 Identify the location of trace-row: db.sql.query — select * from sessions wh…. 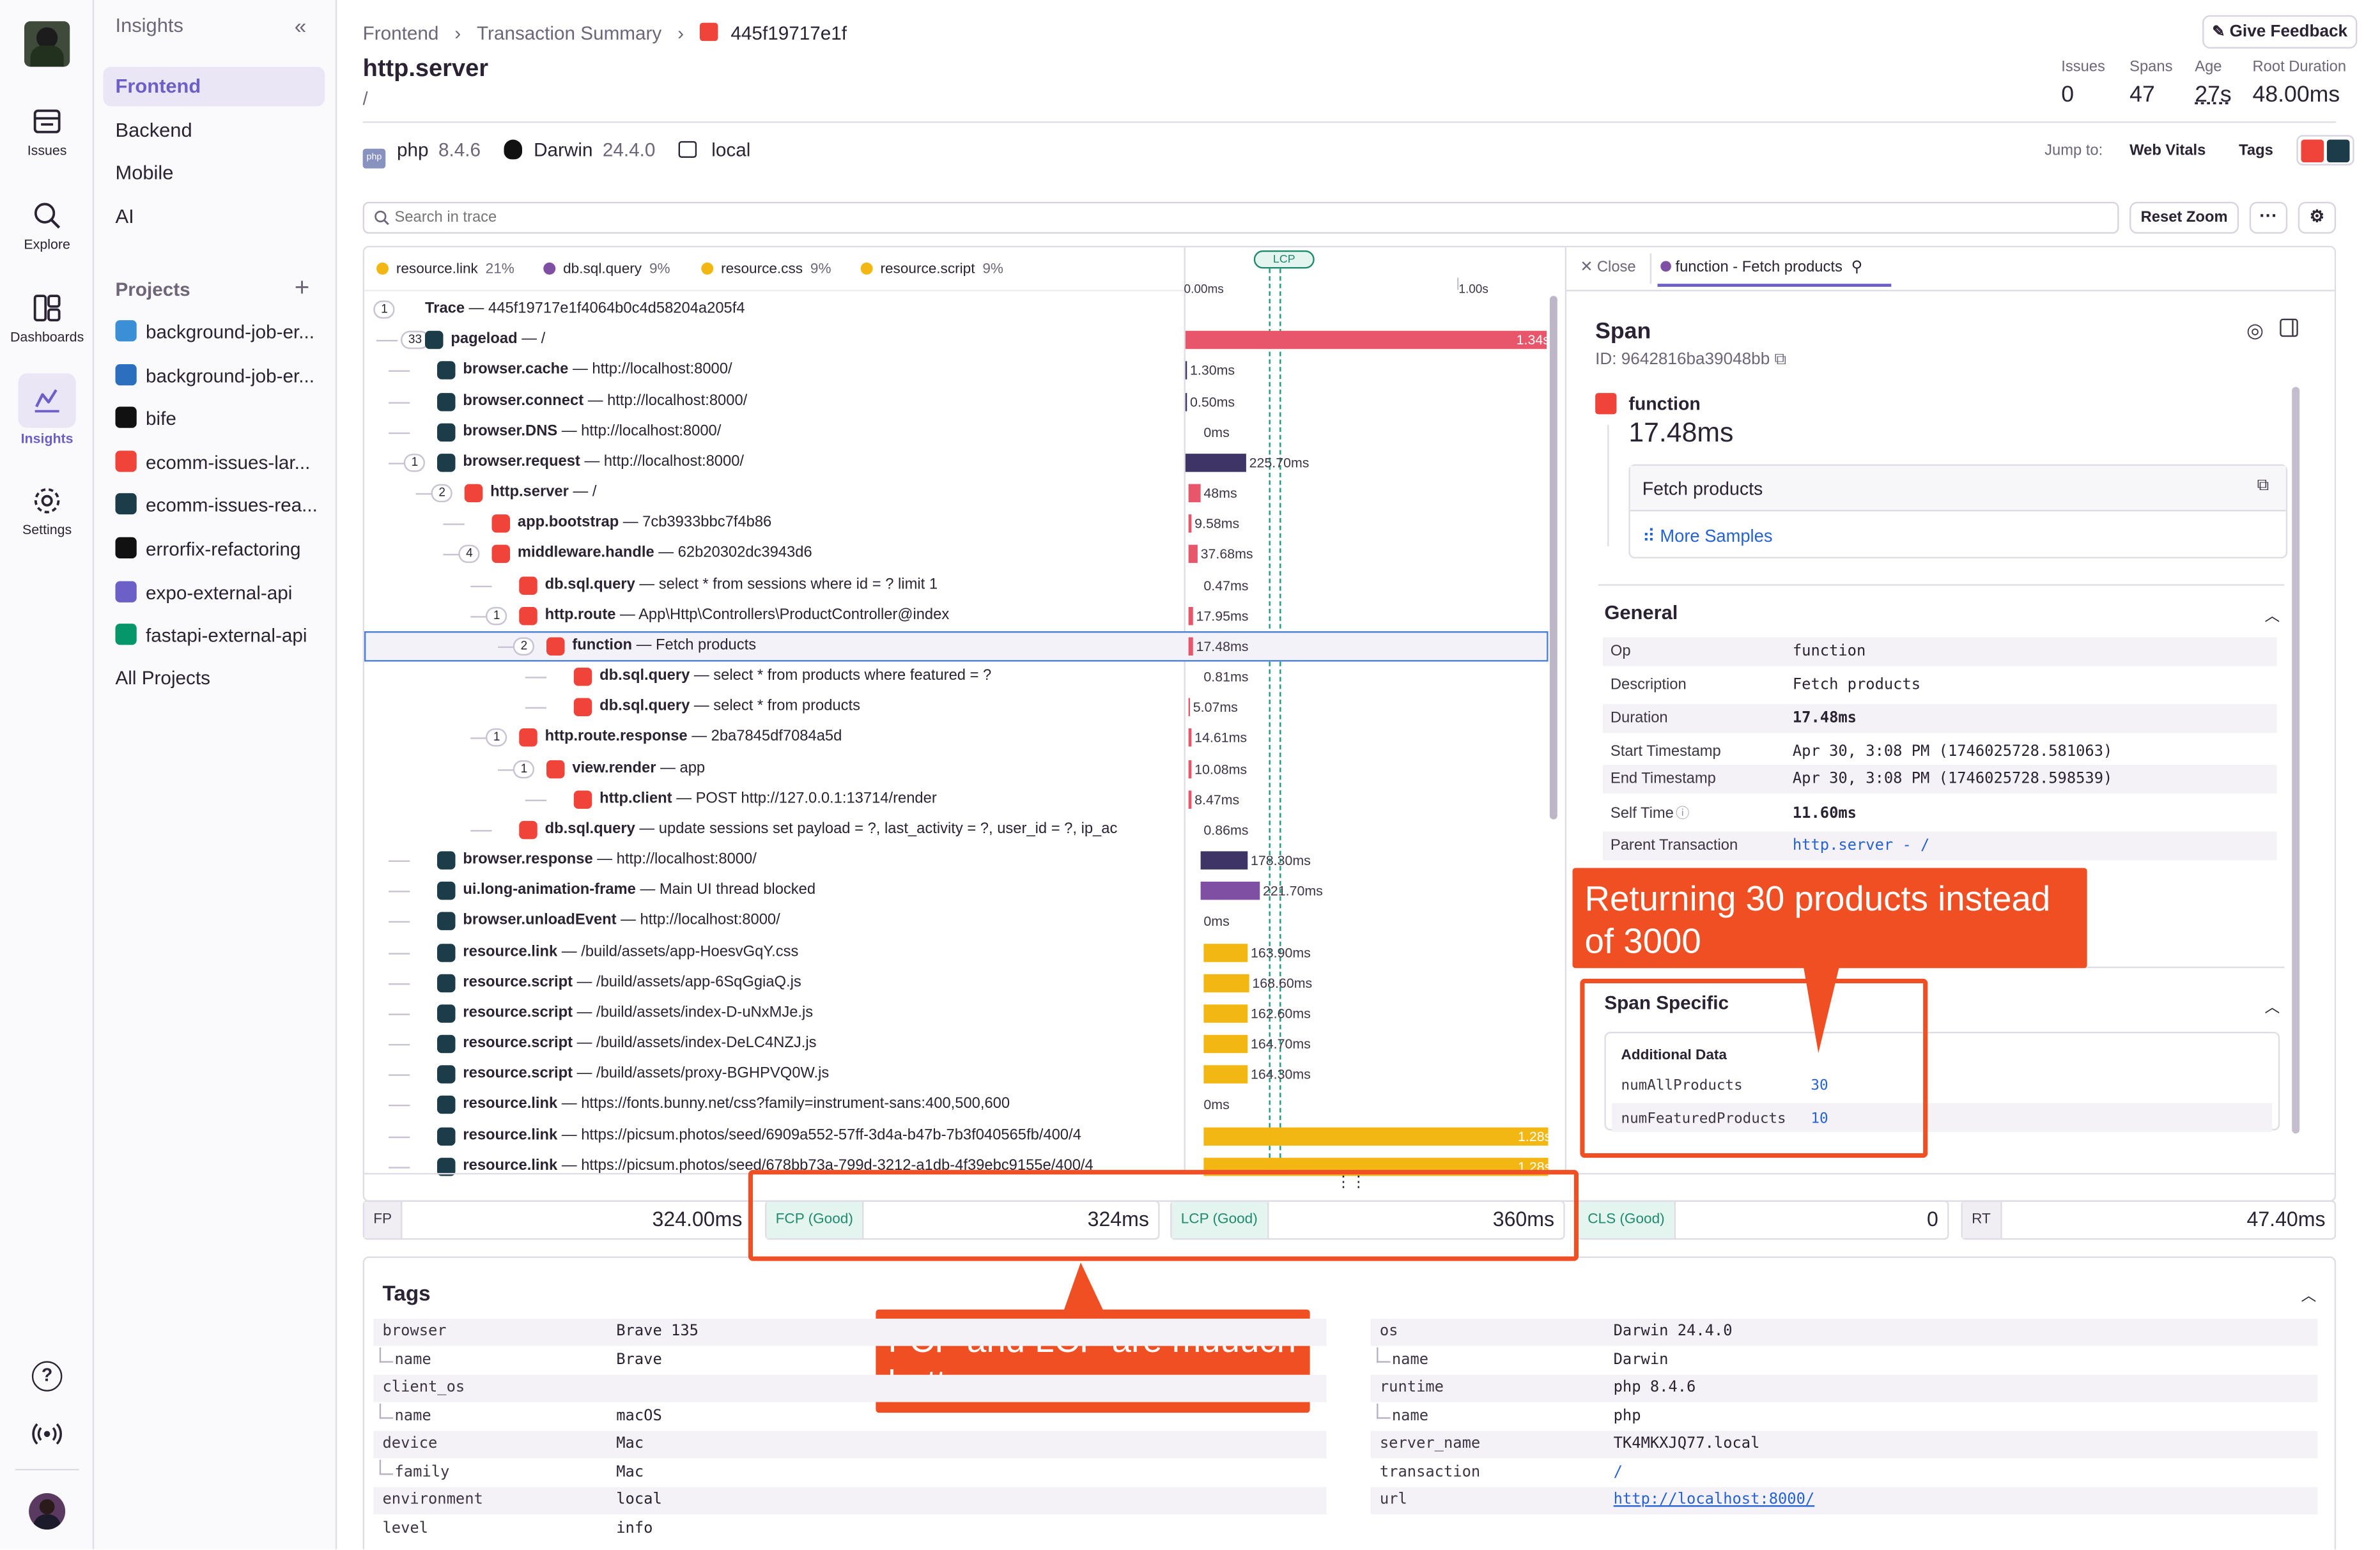
(957, 585).